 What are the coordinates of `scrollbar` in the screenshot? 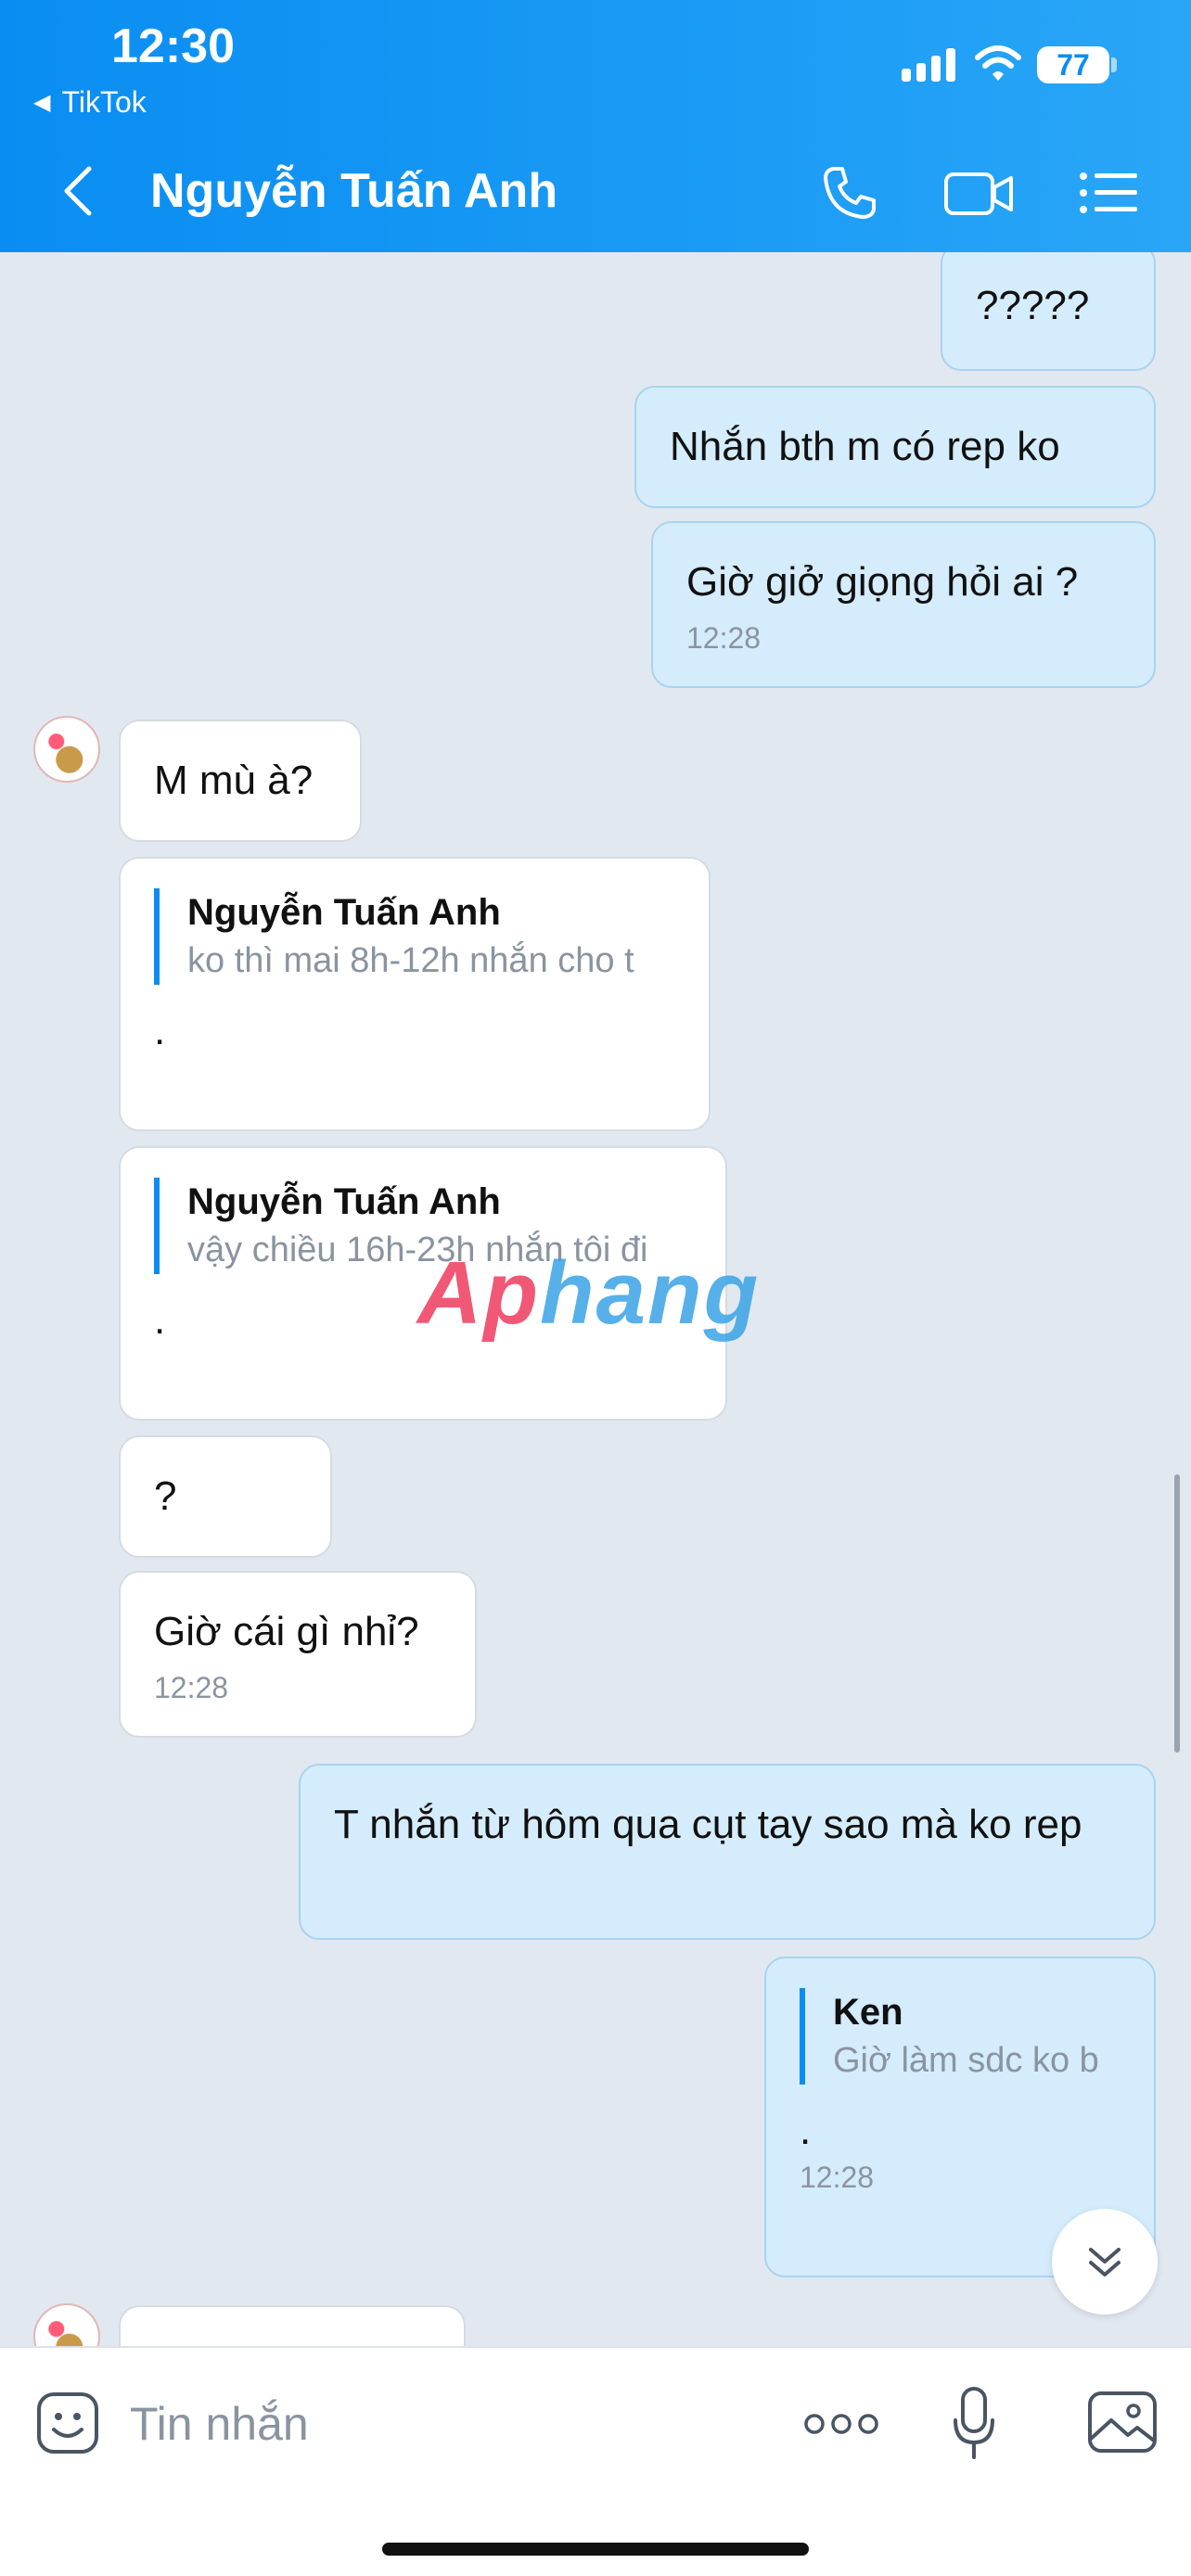 It's located at (1177, 1613).